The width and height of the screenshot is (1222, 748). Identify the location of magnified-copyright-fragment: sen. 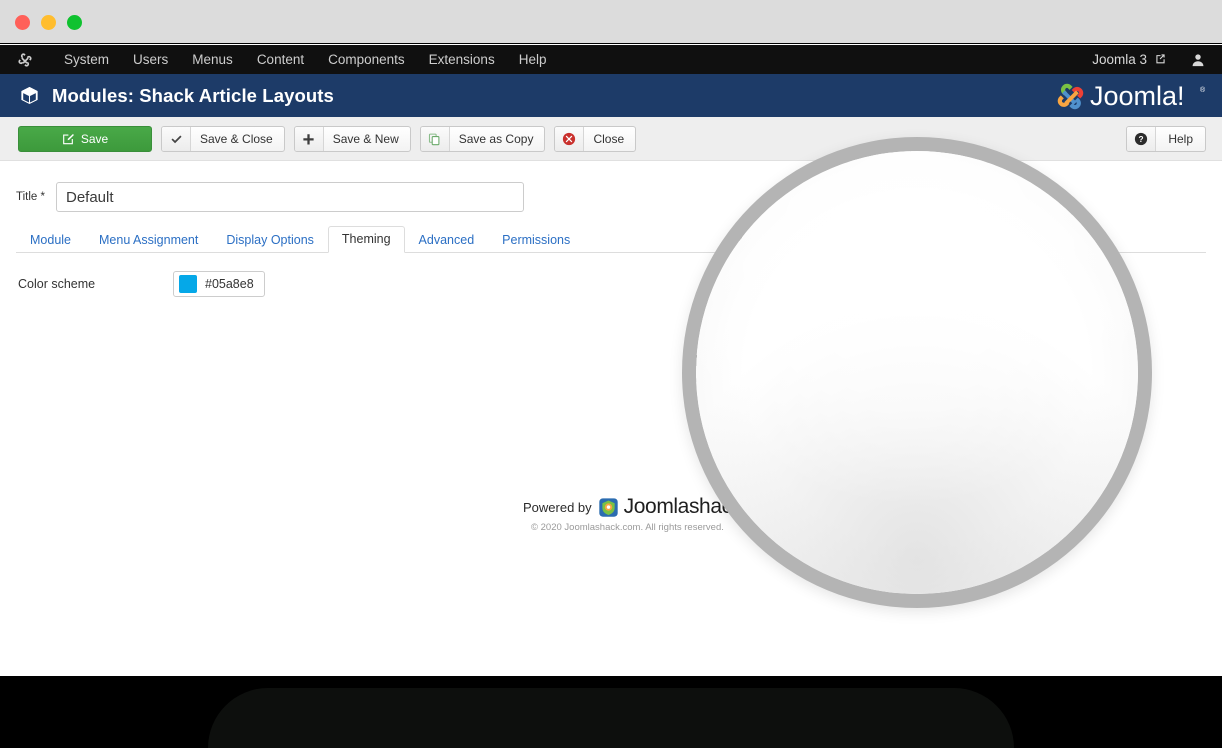
(690, 379).